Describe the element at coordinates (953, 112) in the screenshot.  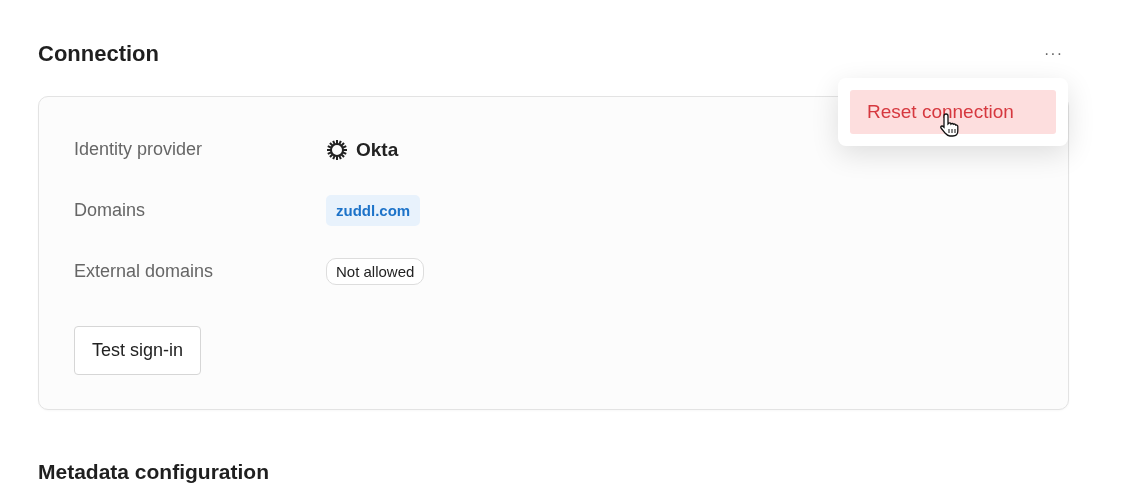
I see `menu-item: Reset connection` at that location.